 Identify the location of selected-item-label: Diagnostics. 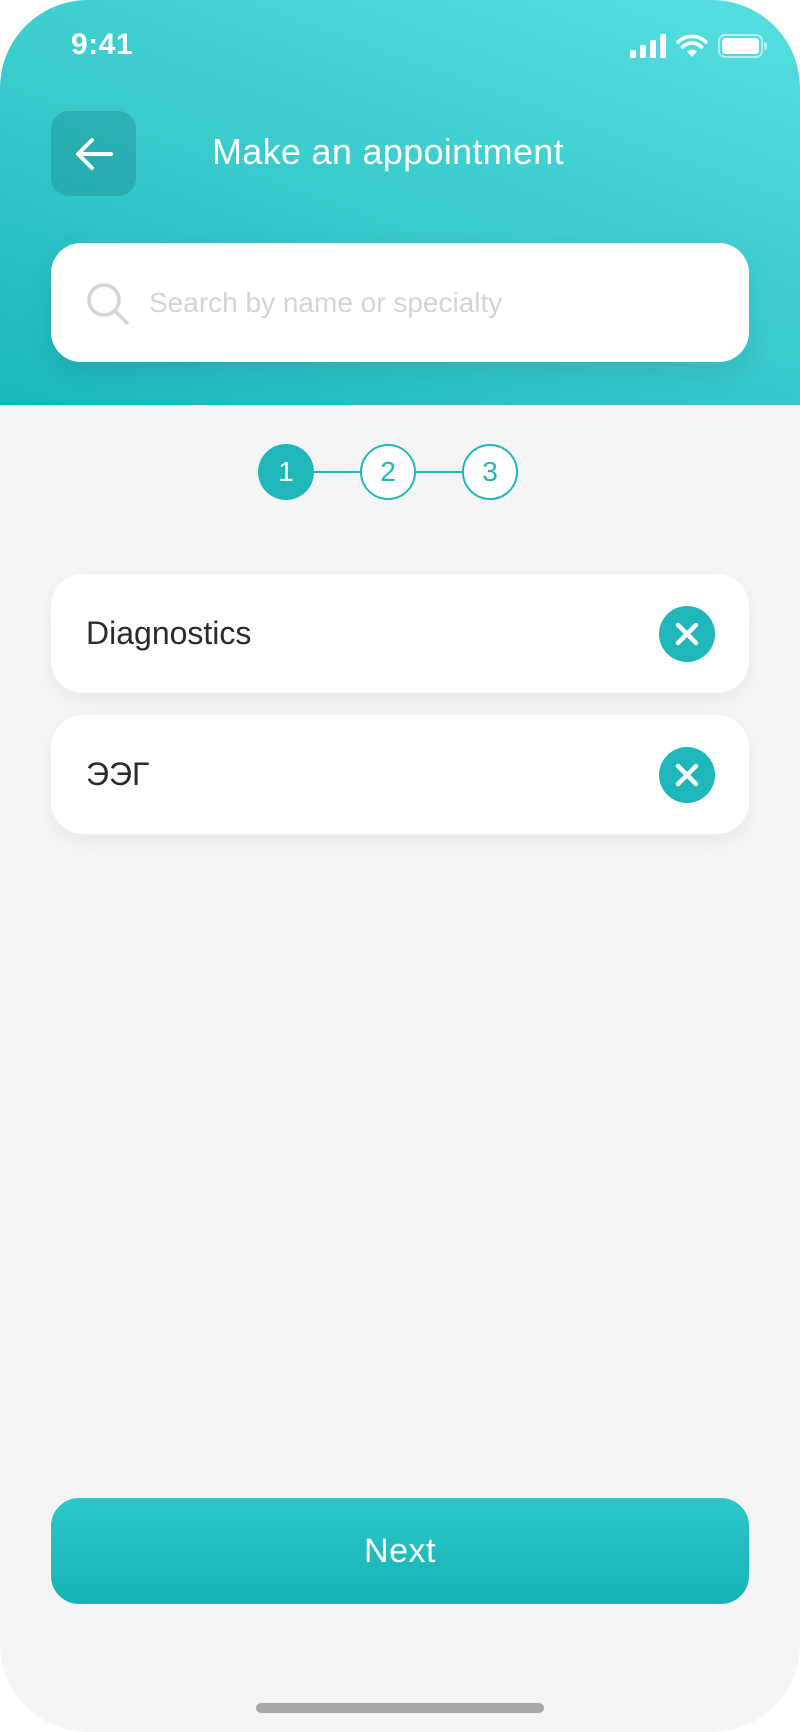
(169, 633).